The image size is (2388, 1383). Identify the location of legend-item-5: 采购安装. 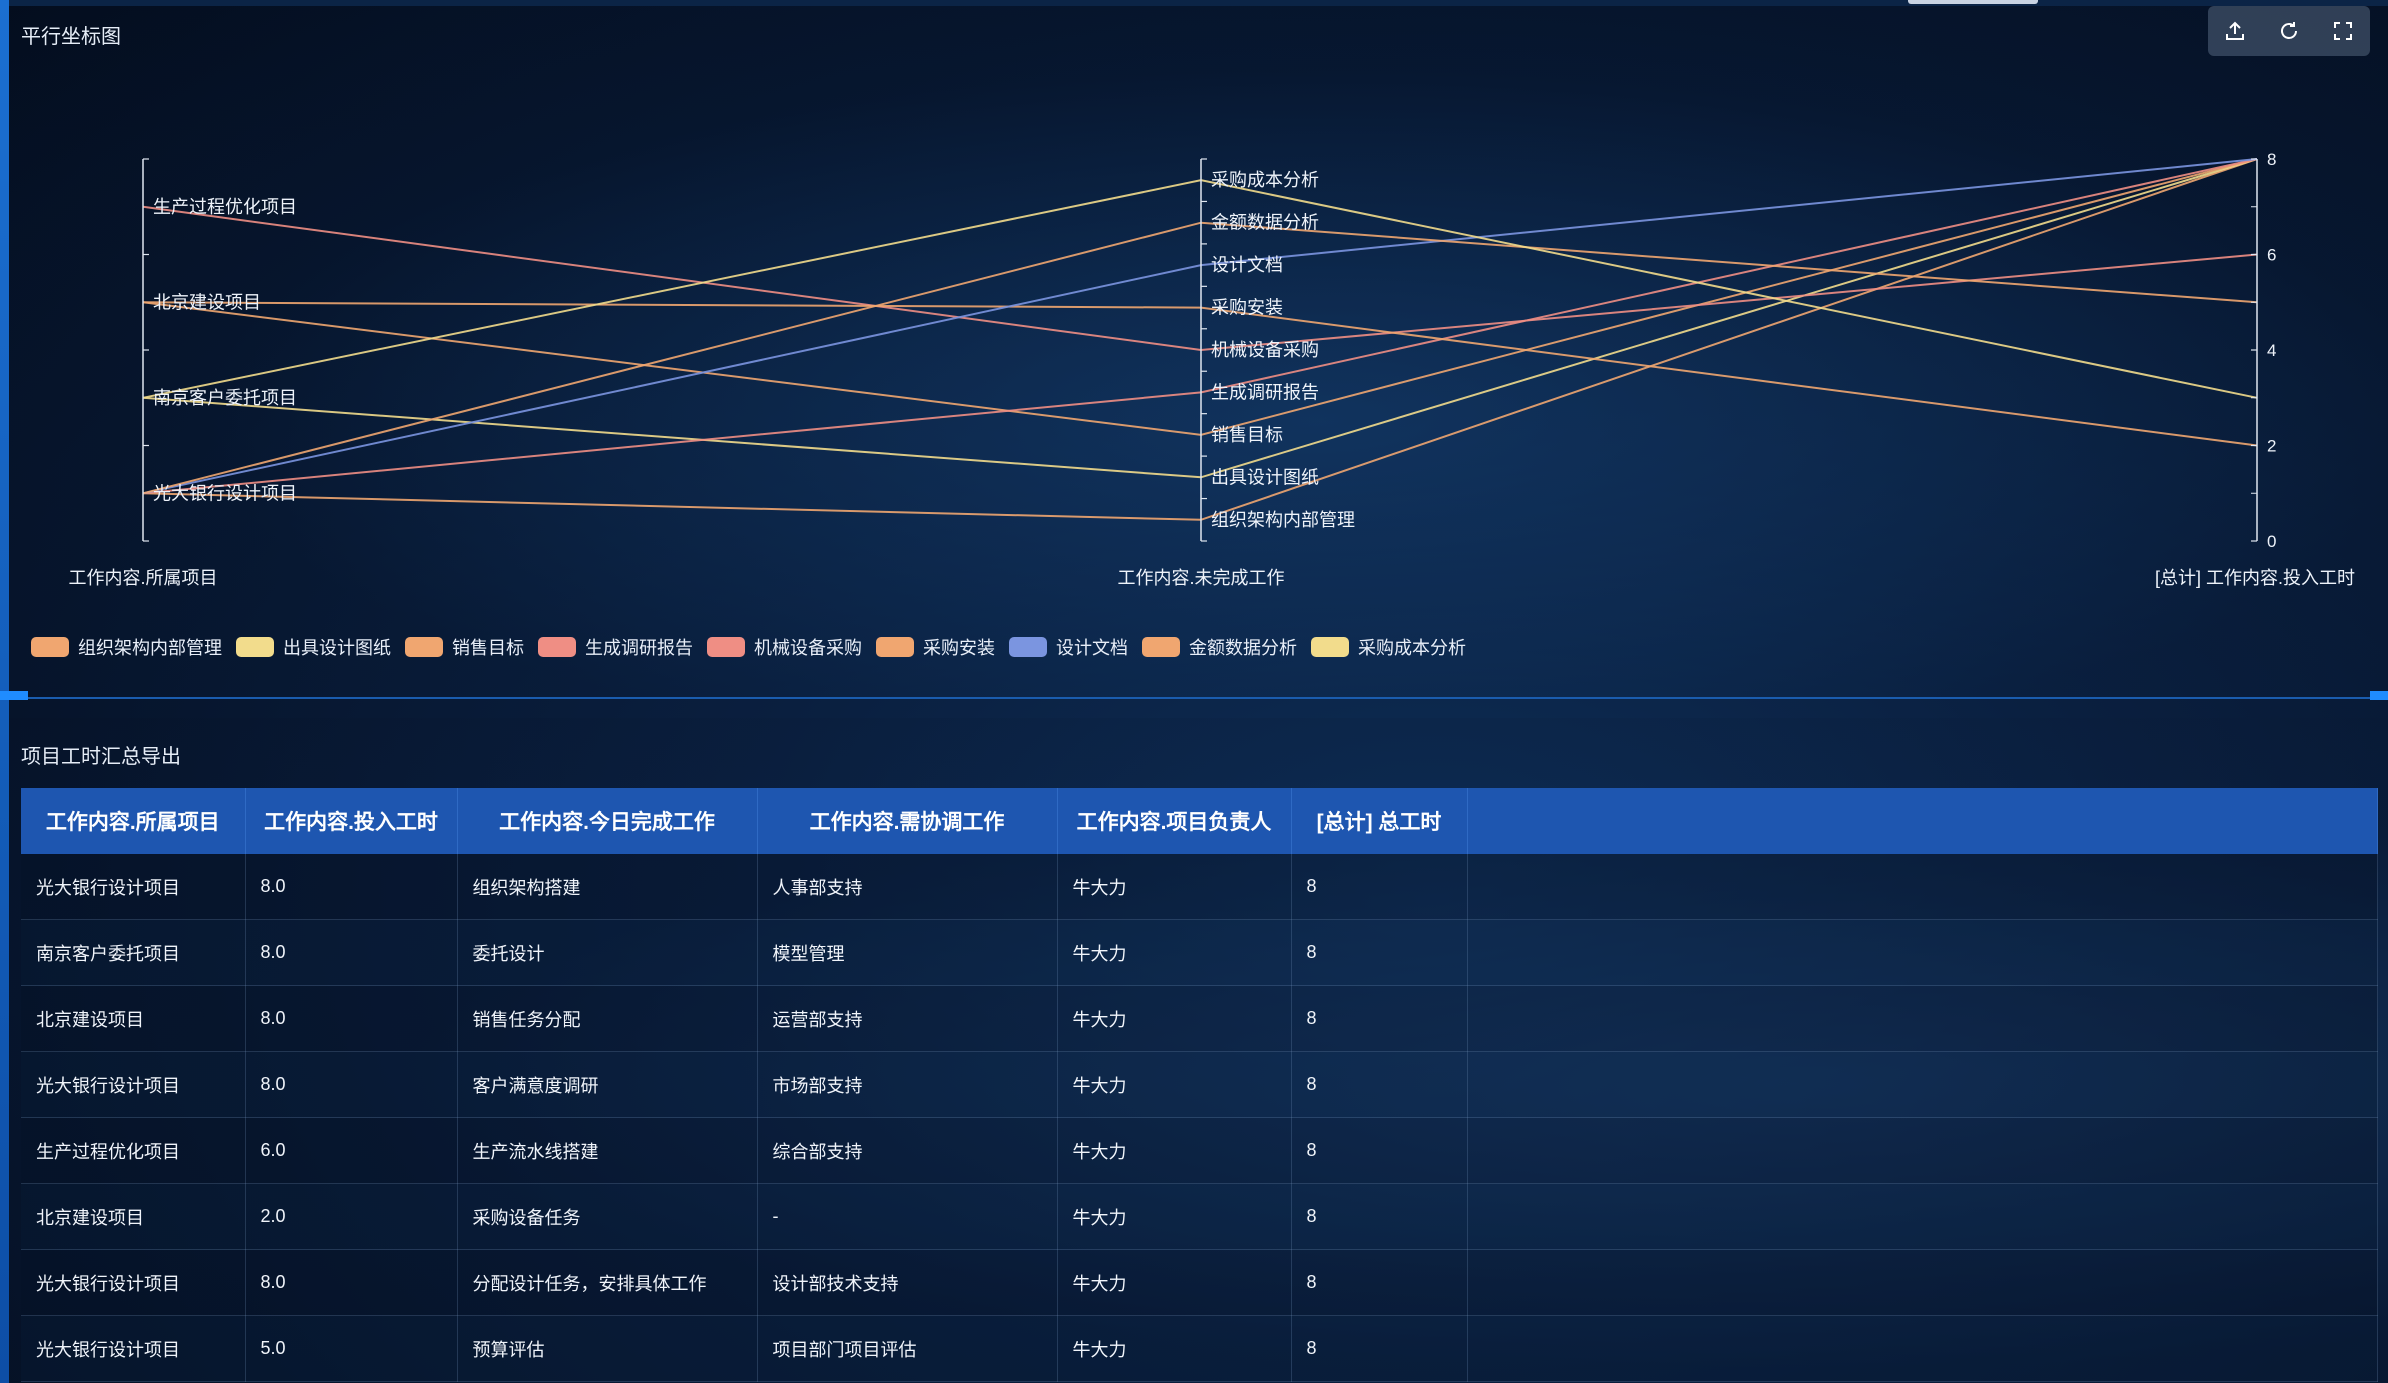
(935, 647).